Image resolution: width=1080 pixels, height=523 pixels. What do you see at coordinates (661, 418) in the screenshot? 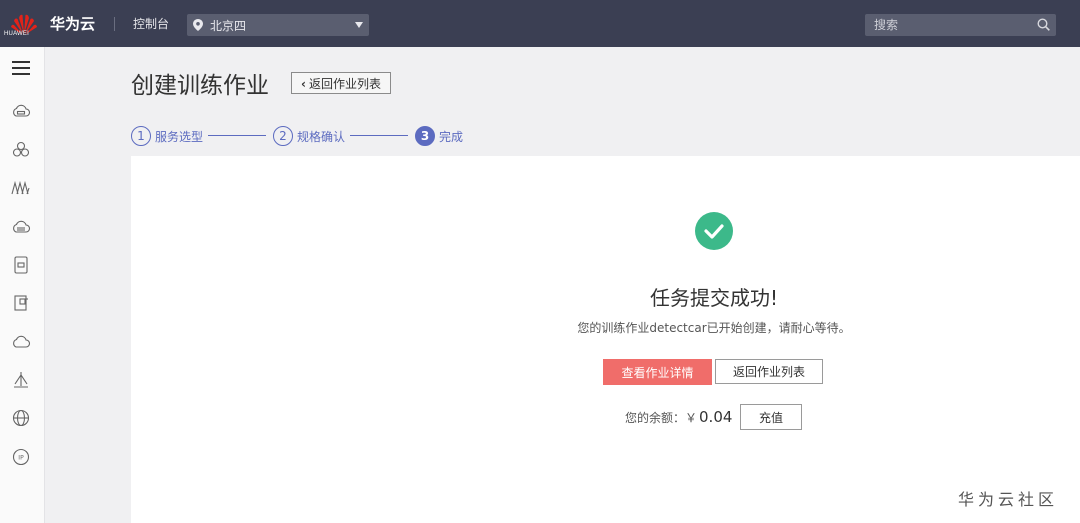
I see `balance-label: 您的余额：￥` at bounding box center [661, 418].